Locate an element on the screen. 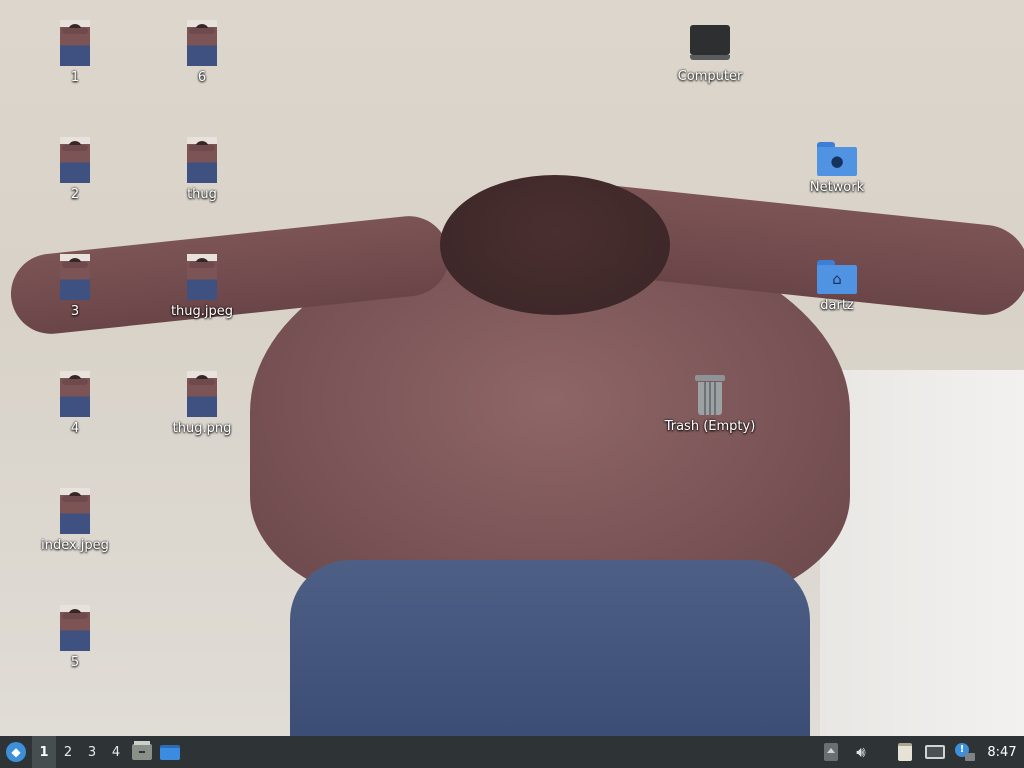 The height and width of the screenshot is (768, 1024). tray-separator is located at coordinates (883, 752).